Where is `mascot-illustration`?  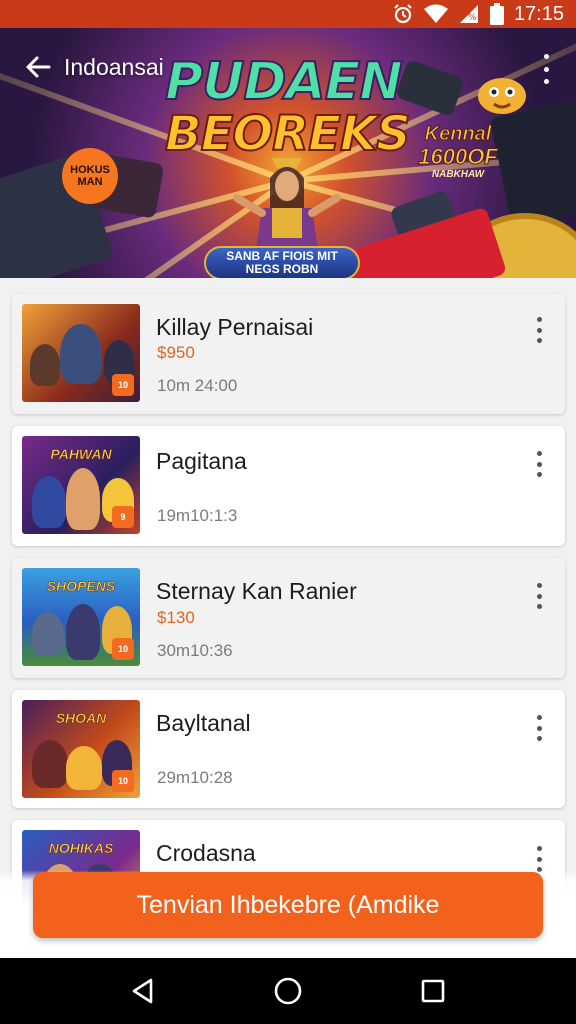
mascot-illustration is located at coordinates (502, 93).